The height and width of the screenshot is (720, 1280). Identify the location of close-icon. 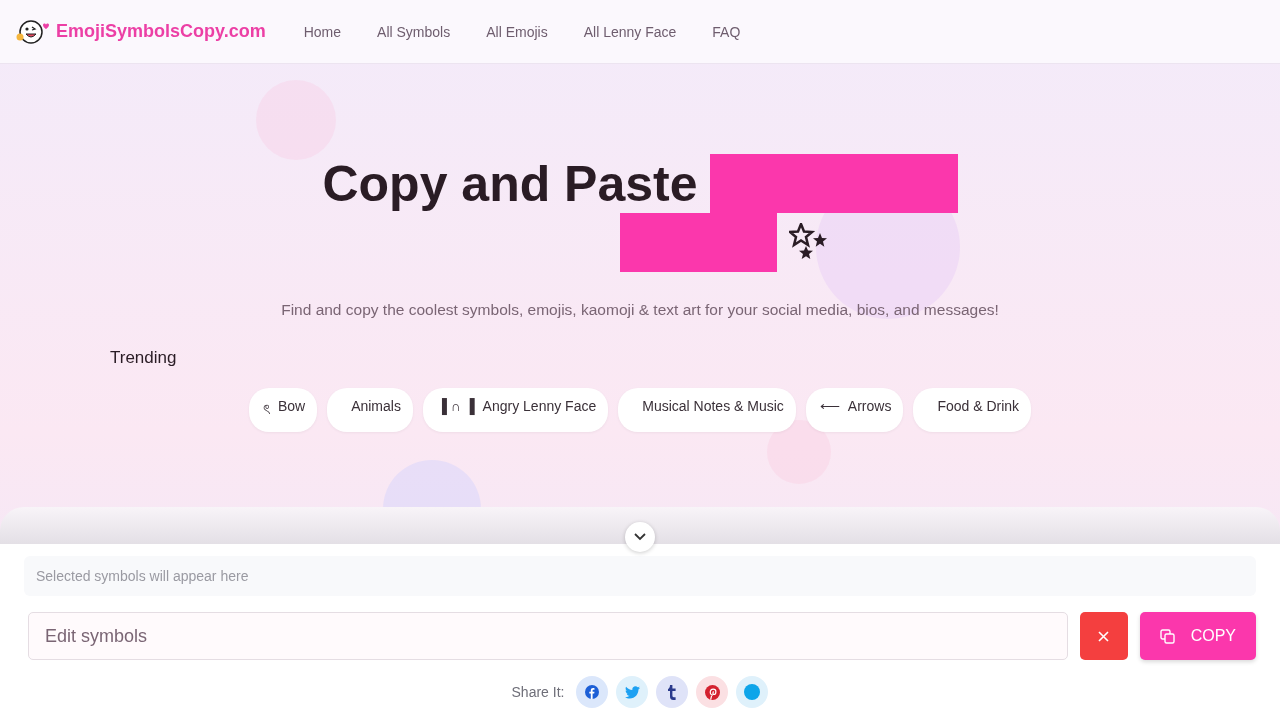
(1104, 636).